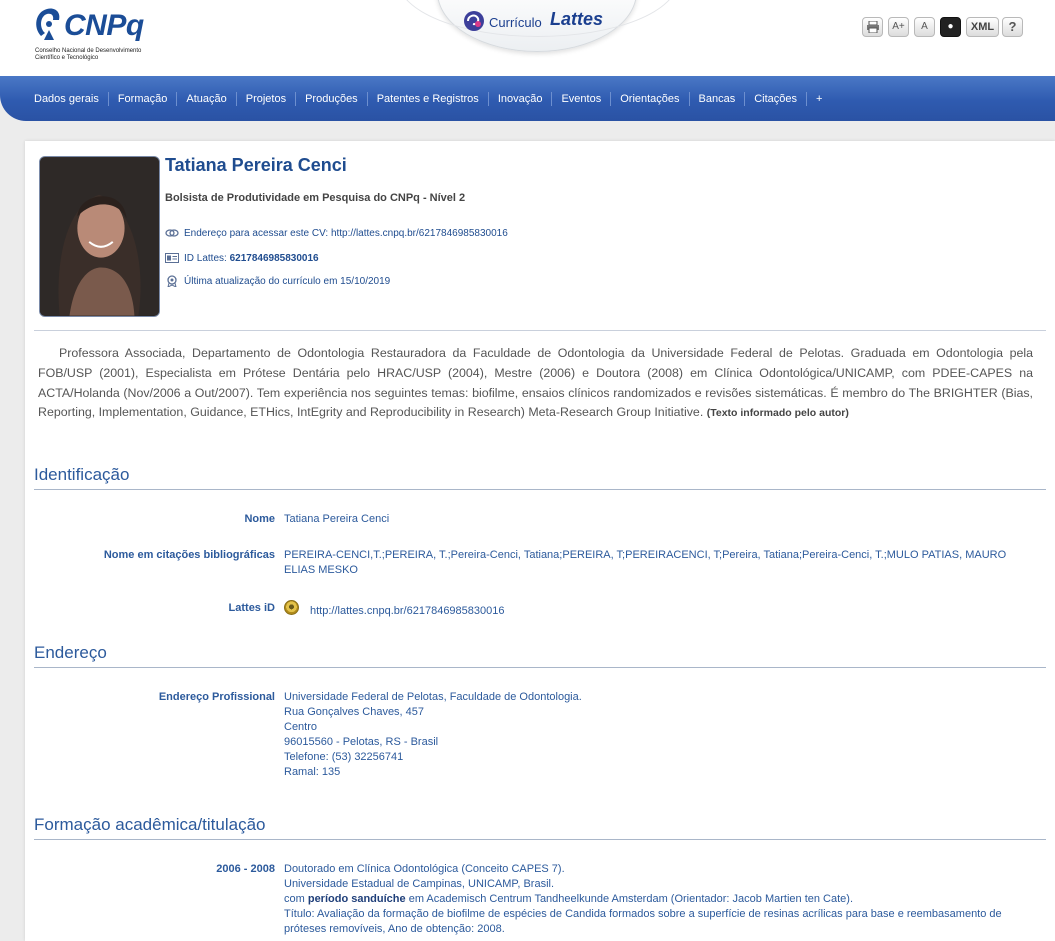 This screenshot has height=941, width=1055. Describe the element at coordinates (924, 27) in the screenshot. I see `font-reset-button: A` at that location.